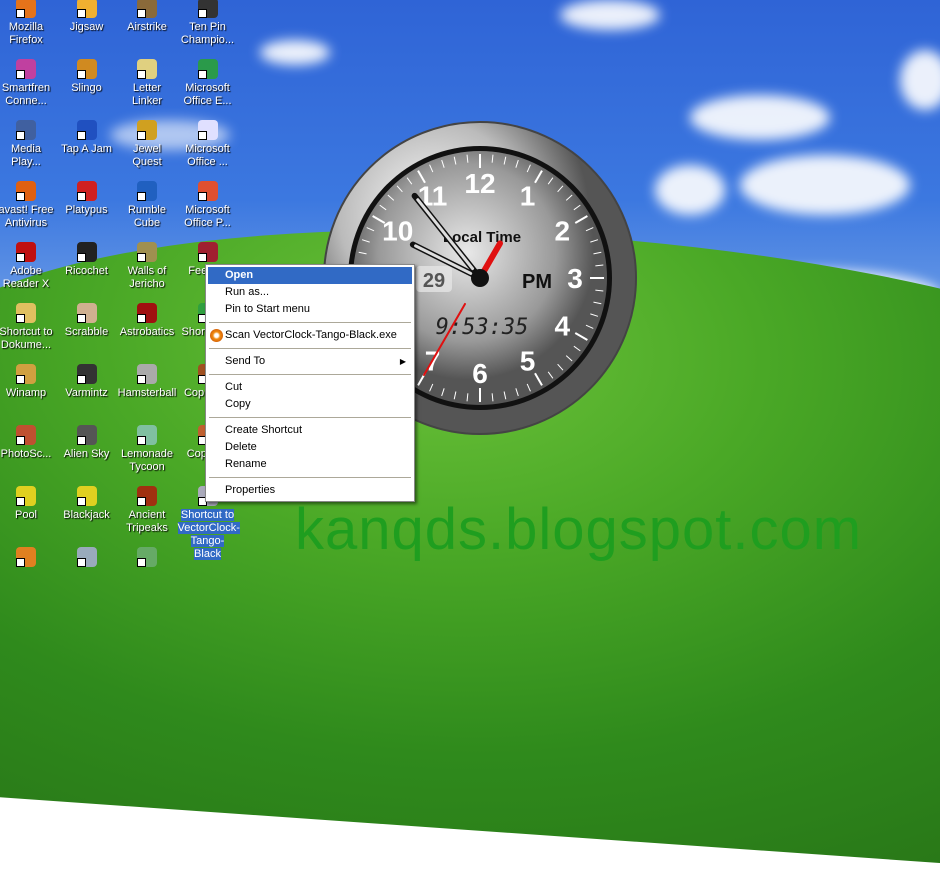 This screenshot has height=880, width=940. I want to click on desktop-icon: Letter Linker, so click(147, 83).